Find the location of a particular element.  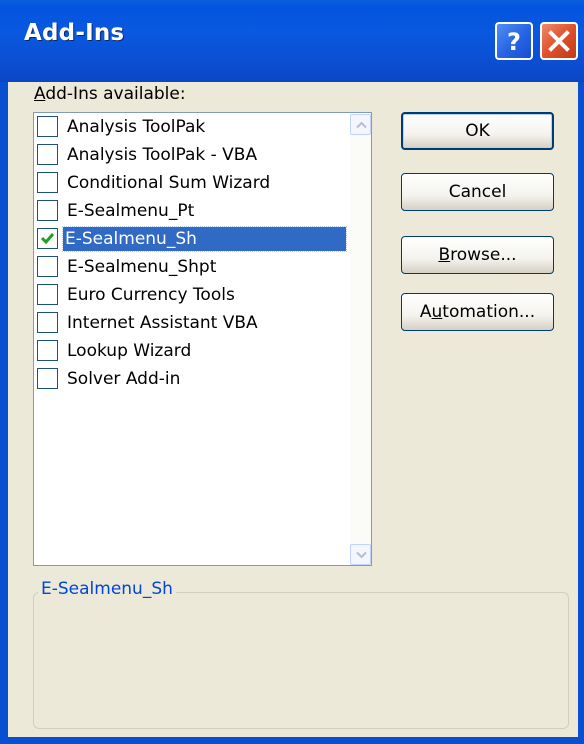

scroll-up-button is located at coordinates (360, 124).